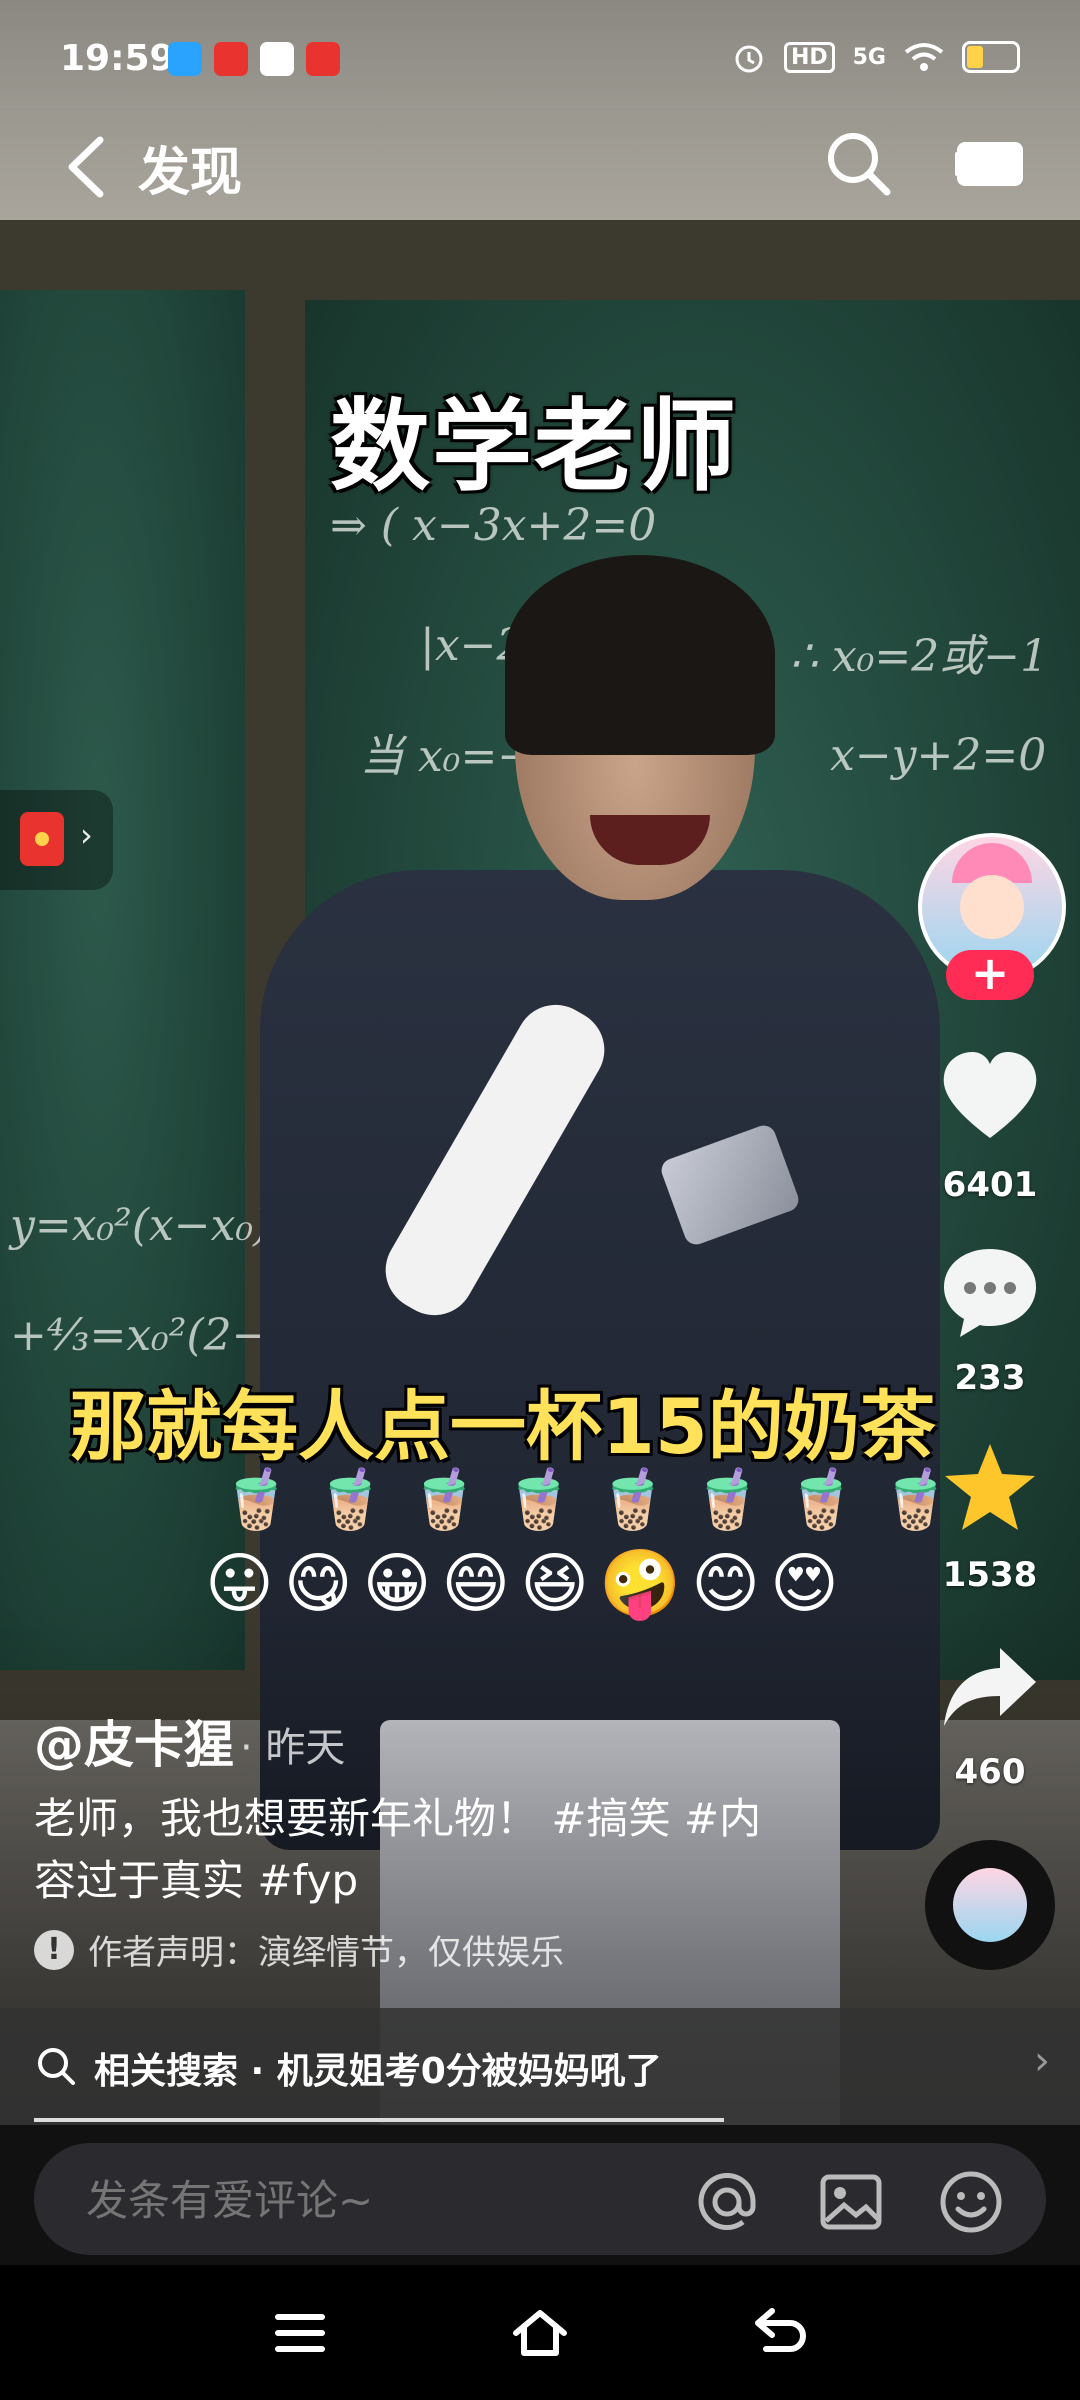 This screenshot has height=2400, width=1080. I want to click on shares-count: 460, so click(990, 1772).